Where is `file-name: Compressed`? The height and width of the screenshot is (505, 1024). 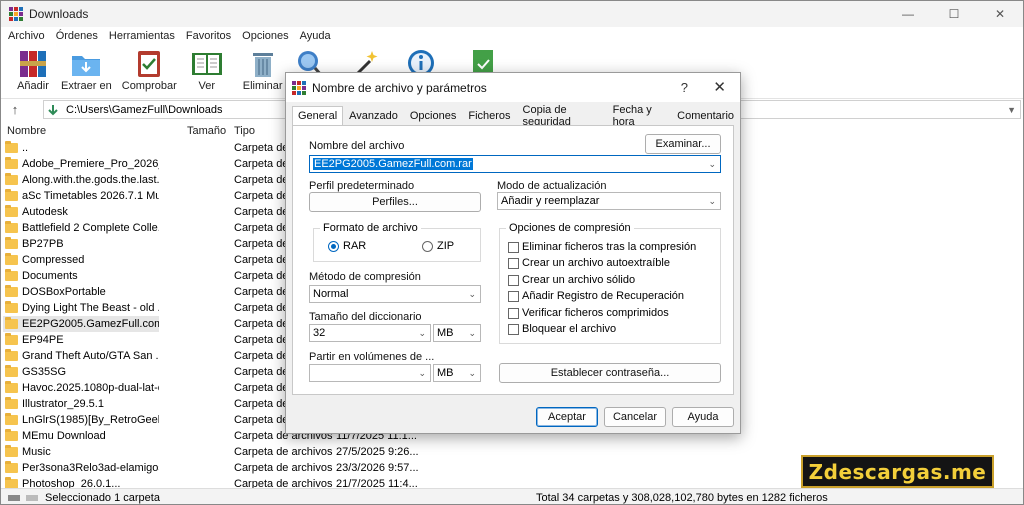 file-name: Compressed is located at coordinates (53, 260).